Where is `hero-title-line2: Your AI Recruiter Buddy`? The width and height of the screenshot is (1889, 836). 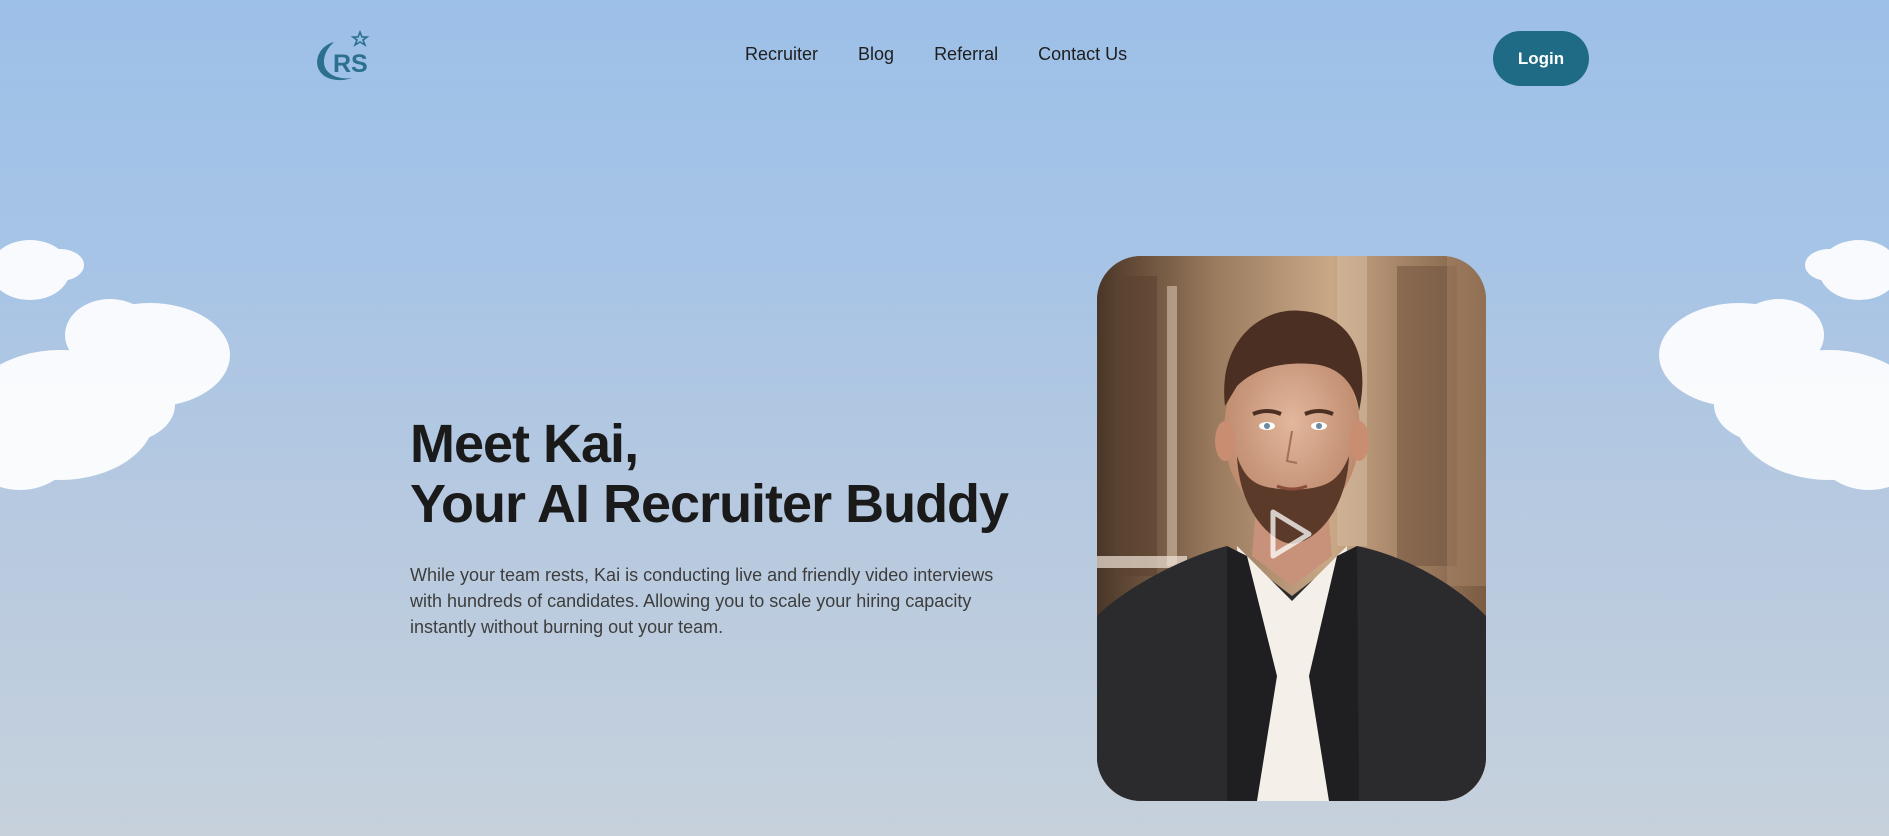
hero-title-line2: Your AI Recruiter Buddy is located at coordinates (709, 504).